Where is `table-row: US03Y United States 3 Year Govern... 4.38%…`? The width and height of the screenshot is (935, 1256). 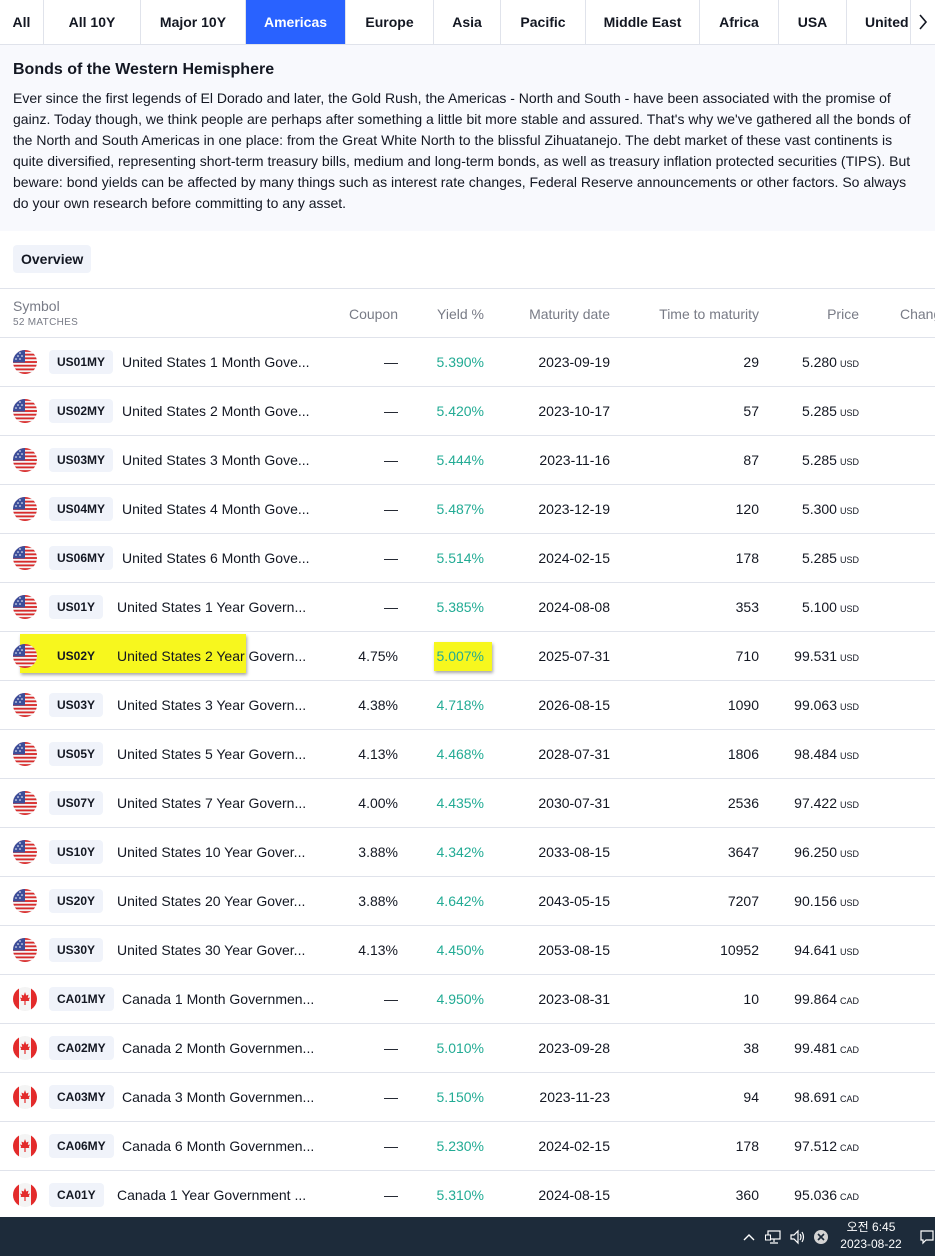 table-row: US03Y United States 3 Year Govern... 4.38%… is located at coordinates (467, 705).